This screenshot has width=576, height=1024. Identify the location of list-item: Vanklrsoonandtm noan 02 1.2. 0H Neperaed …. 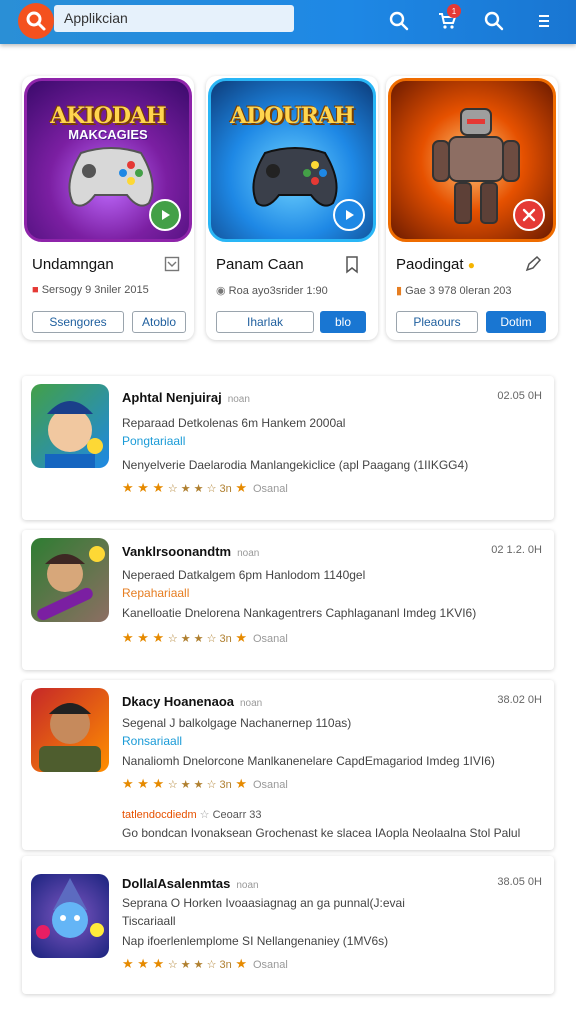
(288, 600).